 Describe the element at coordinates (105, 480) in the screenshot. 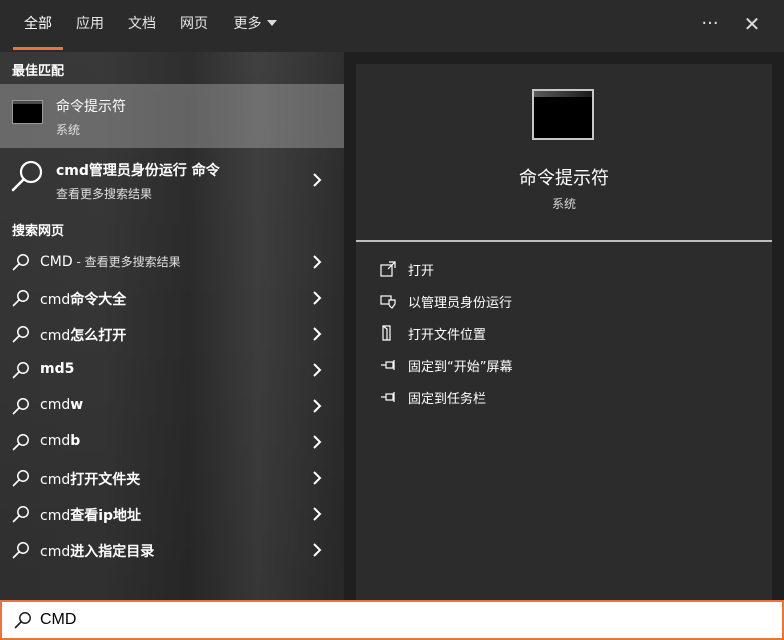

I see `web-result-suggestion: 打开文件夹` at that location.